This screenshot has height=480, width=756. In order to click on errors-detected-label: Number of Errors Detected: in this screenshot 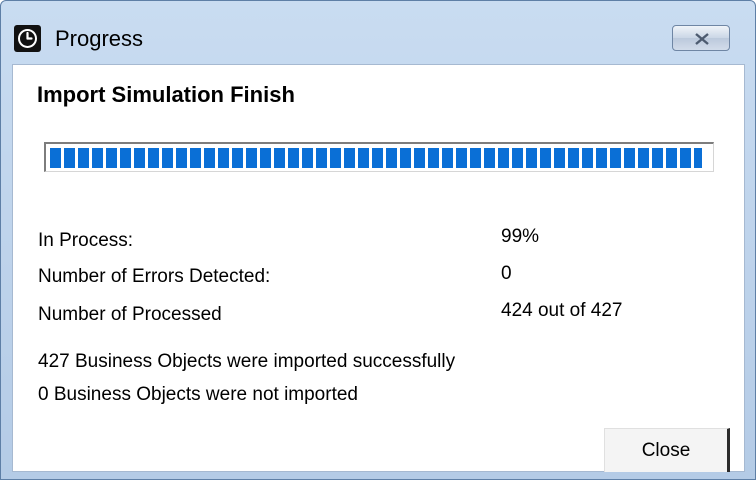, I will do `click(154, 276)`.